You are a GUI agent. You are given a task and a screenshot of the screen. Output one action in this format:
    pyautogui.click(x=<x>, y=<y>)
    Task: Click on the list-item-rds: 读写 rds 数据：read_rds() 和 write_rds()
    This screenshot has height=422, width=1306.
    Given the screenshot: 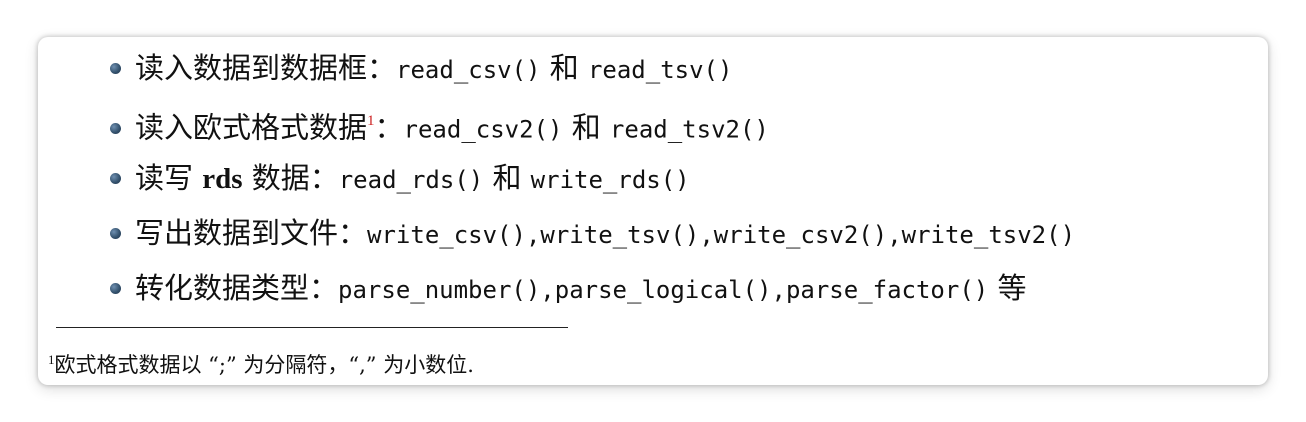 What is the action you would take?
    pyautogui.click(x=592, y=178)
    